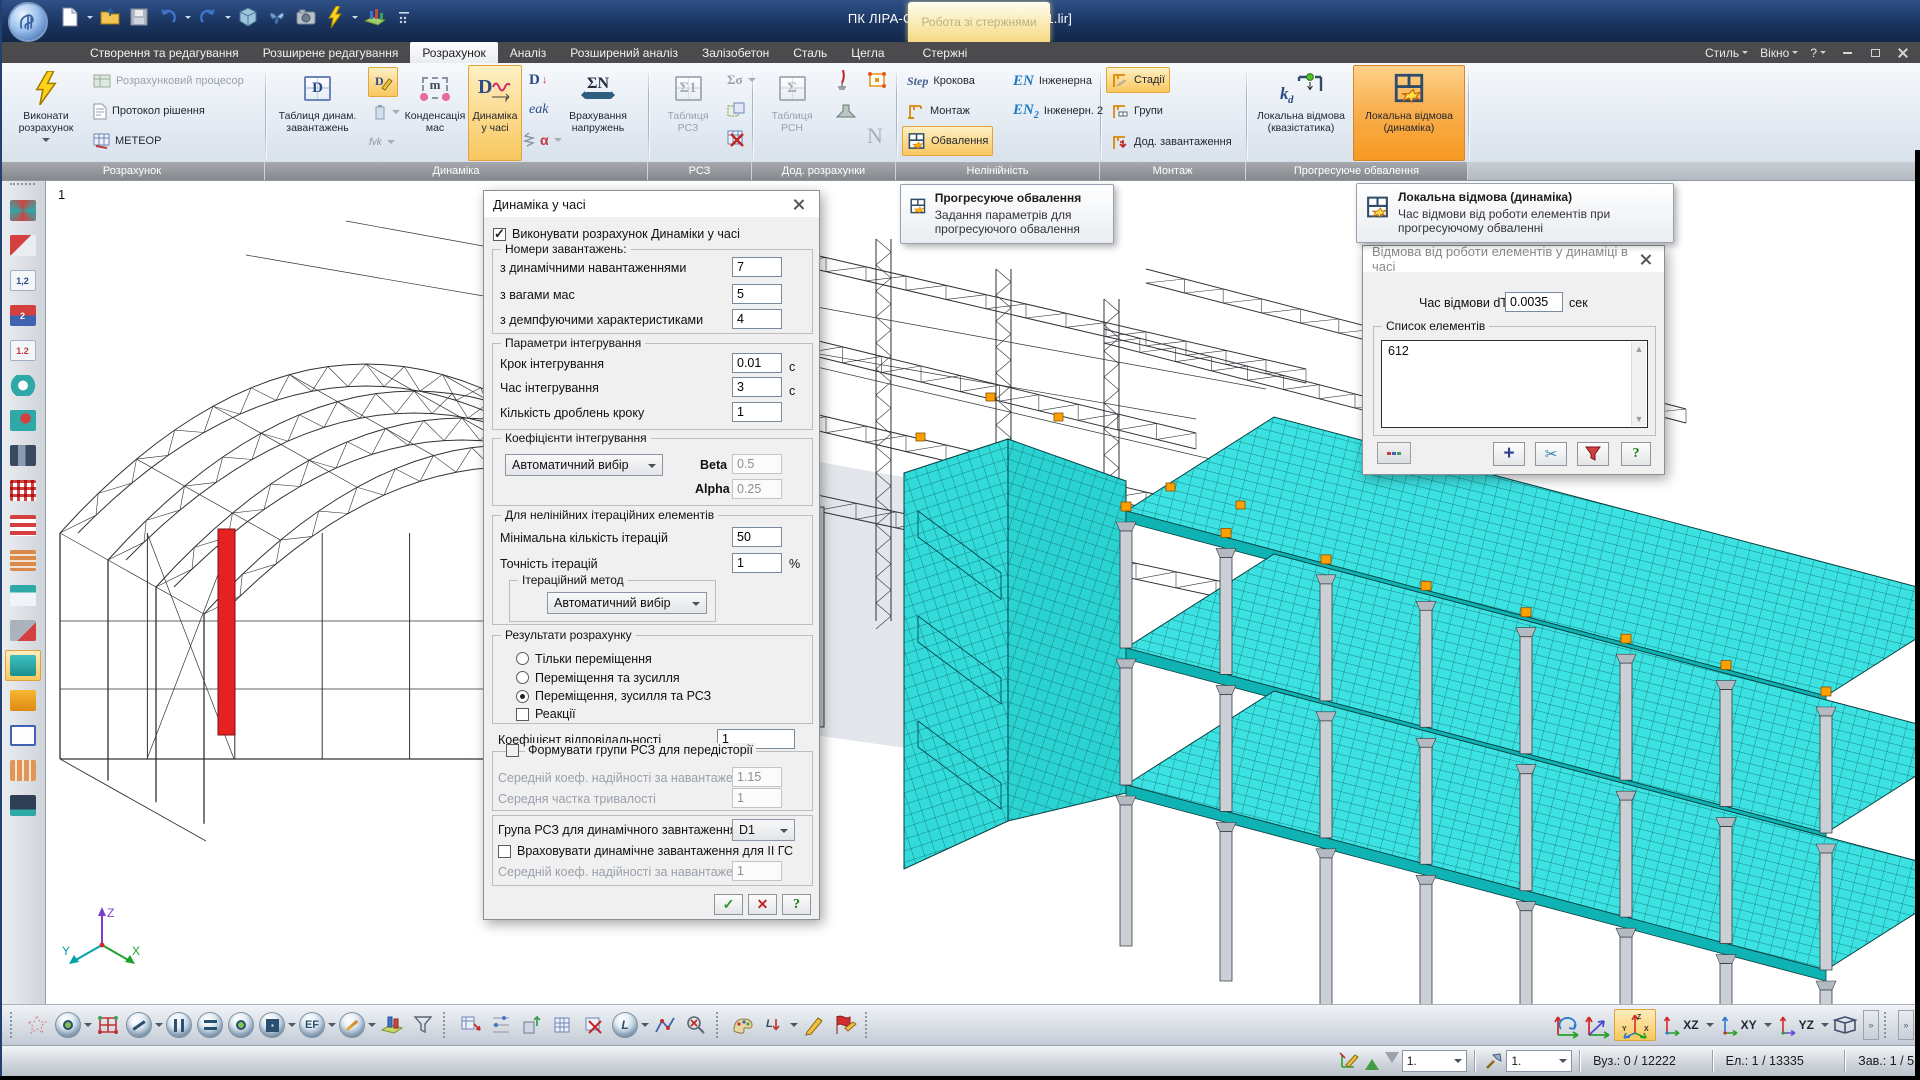 The width and height of the screenshot is (1920, 1080). I want to click on restore-button, so click(1875, 53).